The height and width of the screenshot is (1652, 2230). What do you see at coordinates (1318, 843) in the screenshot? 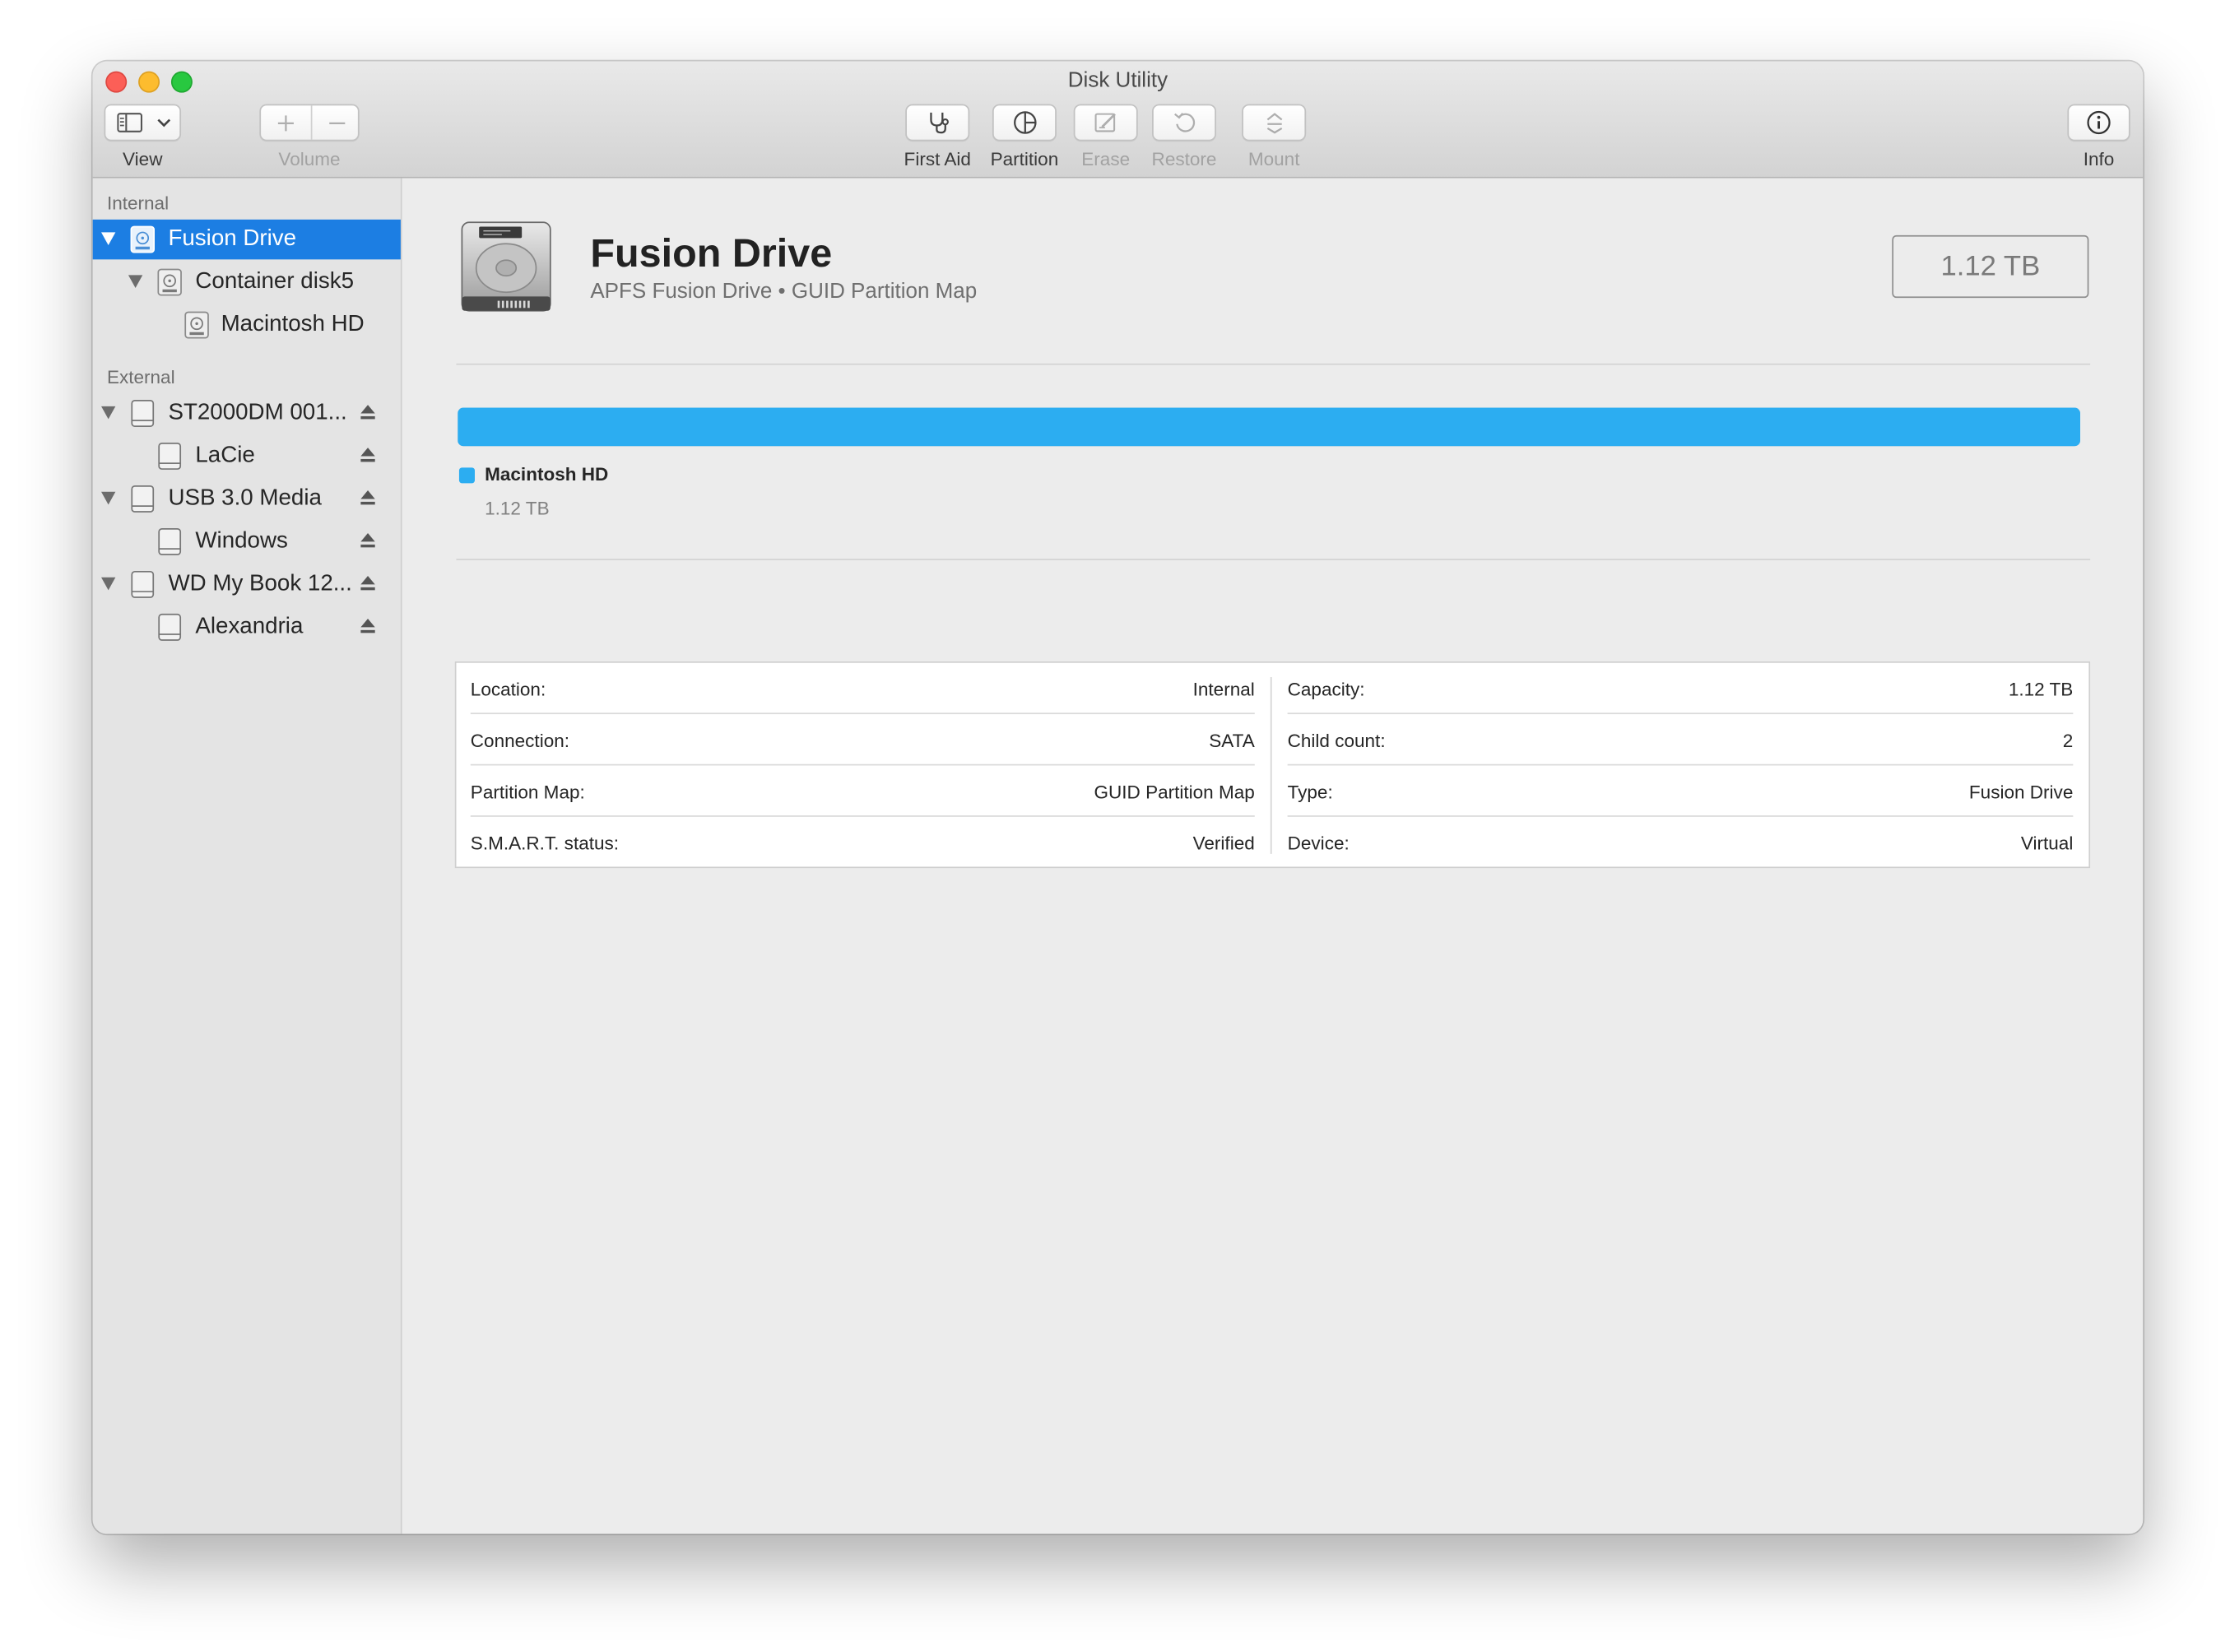
I see `info-key: Device:` at bounding box center [1318, 843].